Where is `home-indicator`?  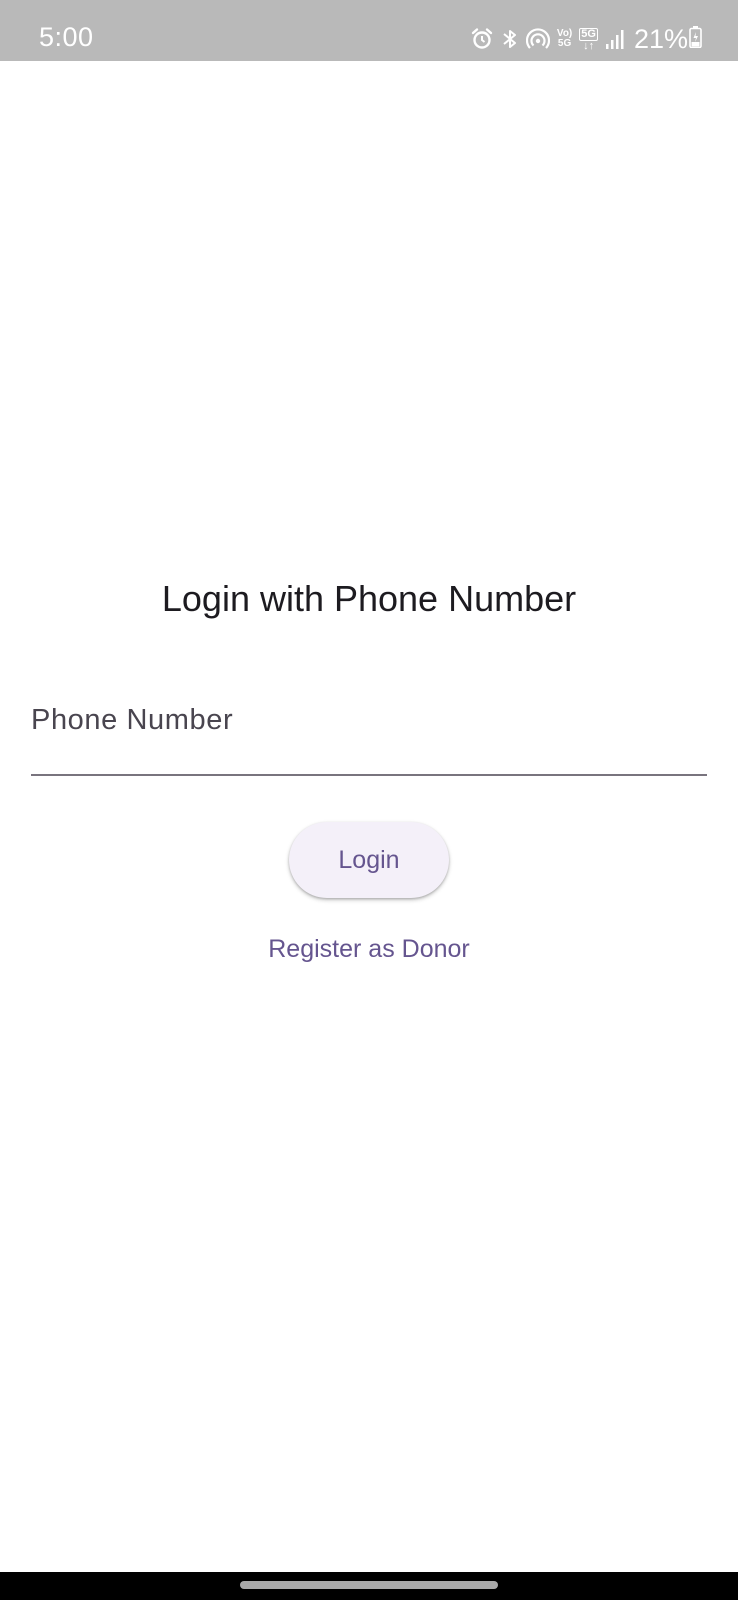
home-indicator is located at coordinates (369, 1585).